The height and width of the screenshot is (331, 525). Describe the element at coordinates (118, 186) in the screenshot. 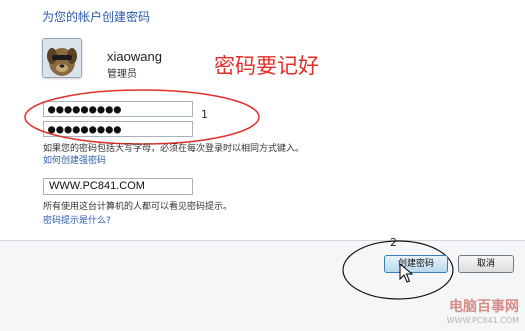

I see `password-hint-field: WWW.PC841.COM` at that location.